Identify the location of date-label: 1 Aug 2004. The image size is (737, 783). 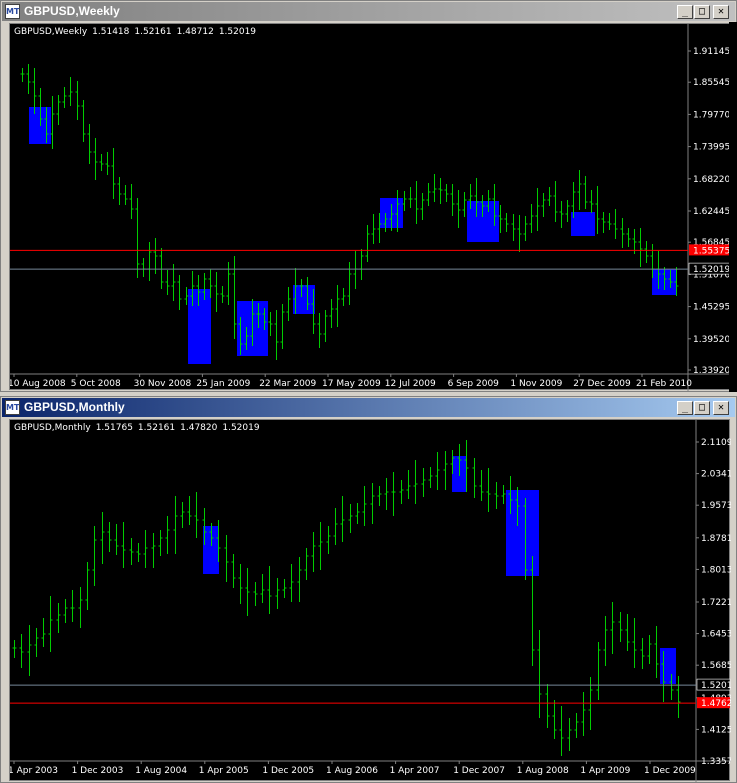
(161, 771).